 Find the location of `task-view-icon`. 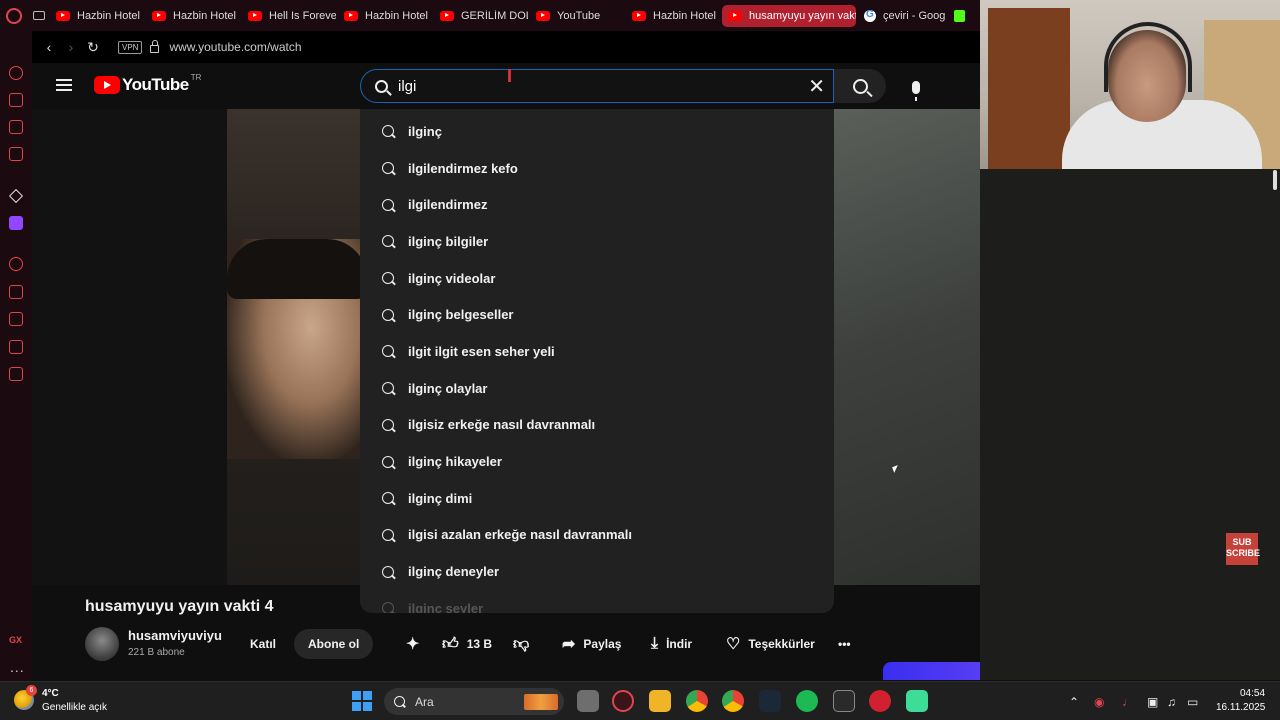

task-view-icon is located at coordinates (588, 701).